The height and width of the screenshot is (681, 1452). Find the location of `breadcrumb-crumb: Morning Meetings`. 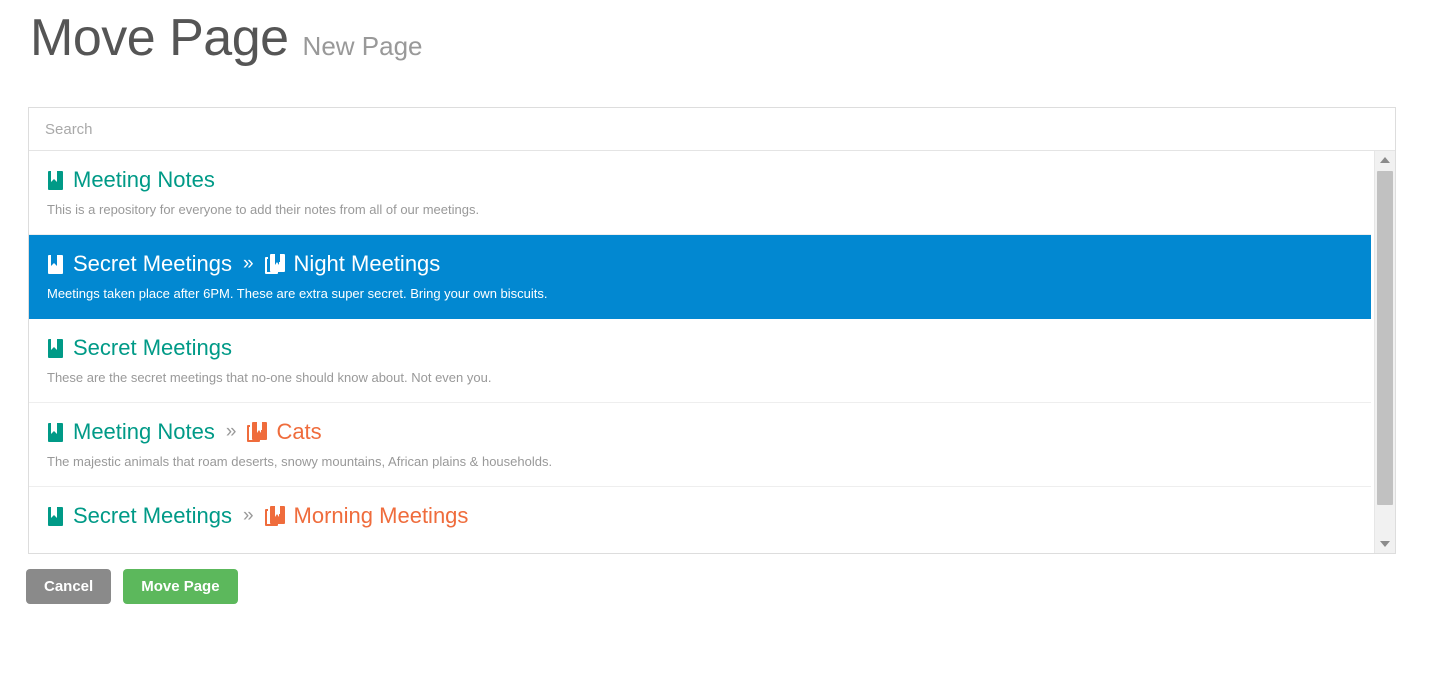

breadcrumb-crumb: Morning Meetings is located at coordinates (366, 516).